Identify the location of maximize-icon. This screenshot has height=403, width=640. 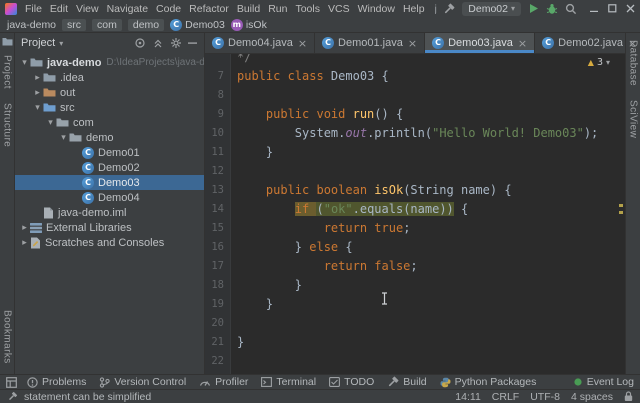
(612, 8).